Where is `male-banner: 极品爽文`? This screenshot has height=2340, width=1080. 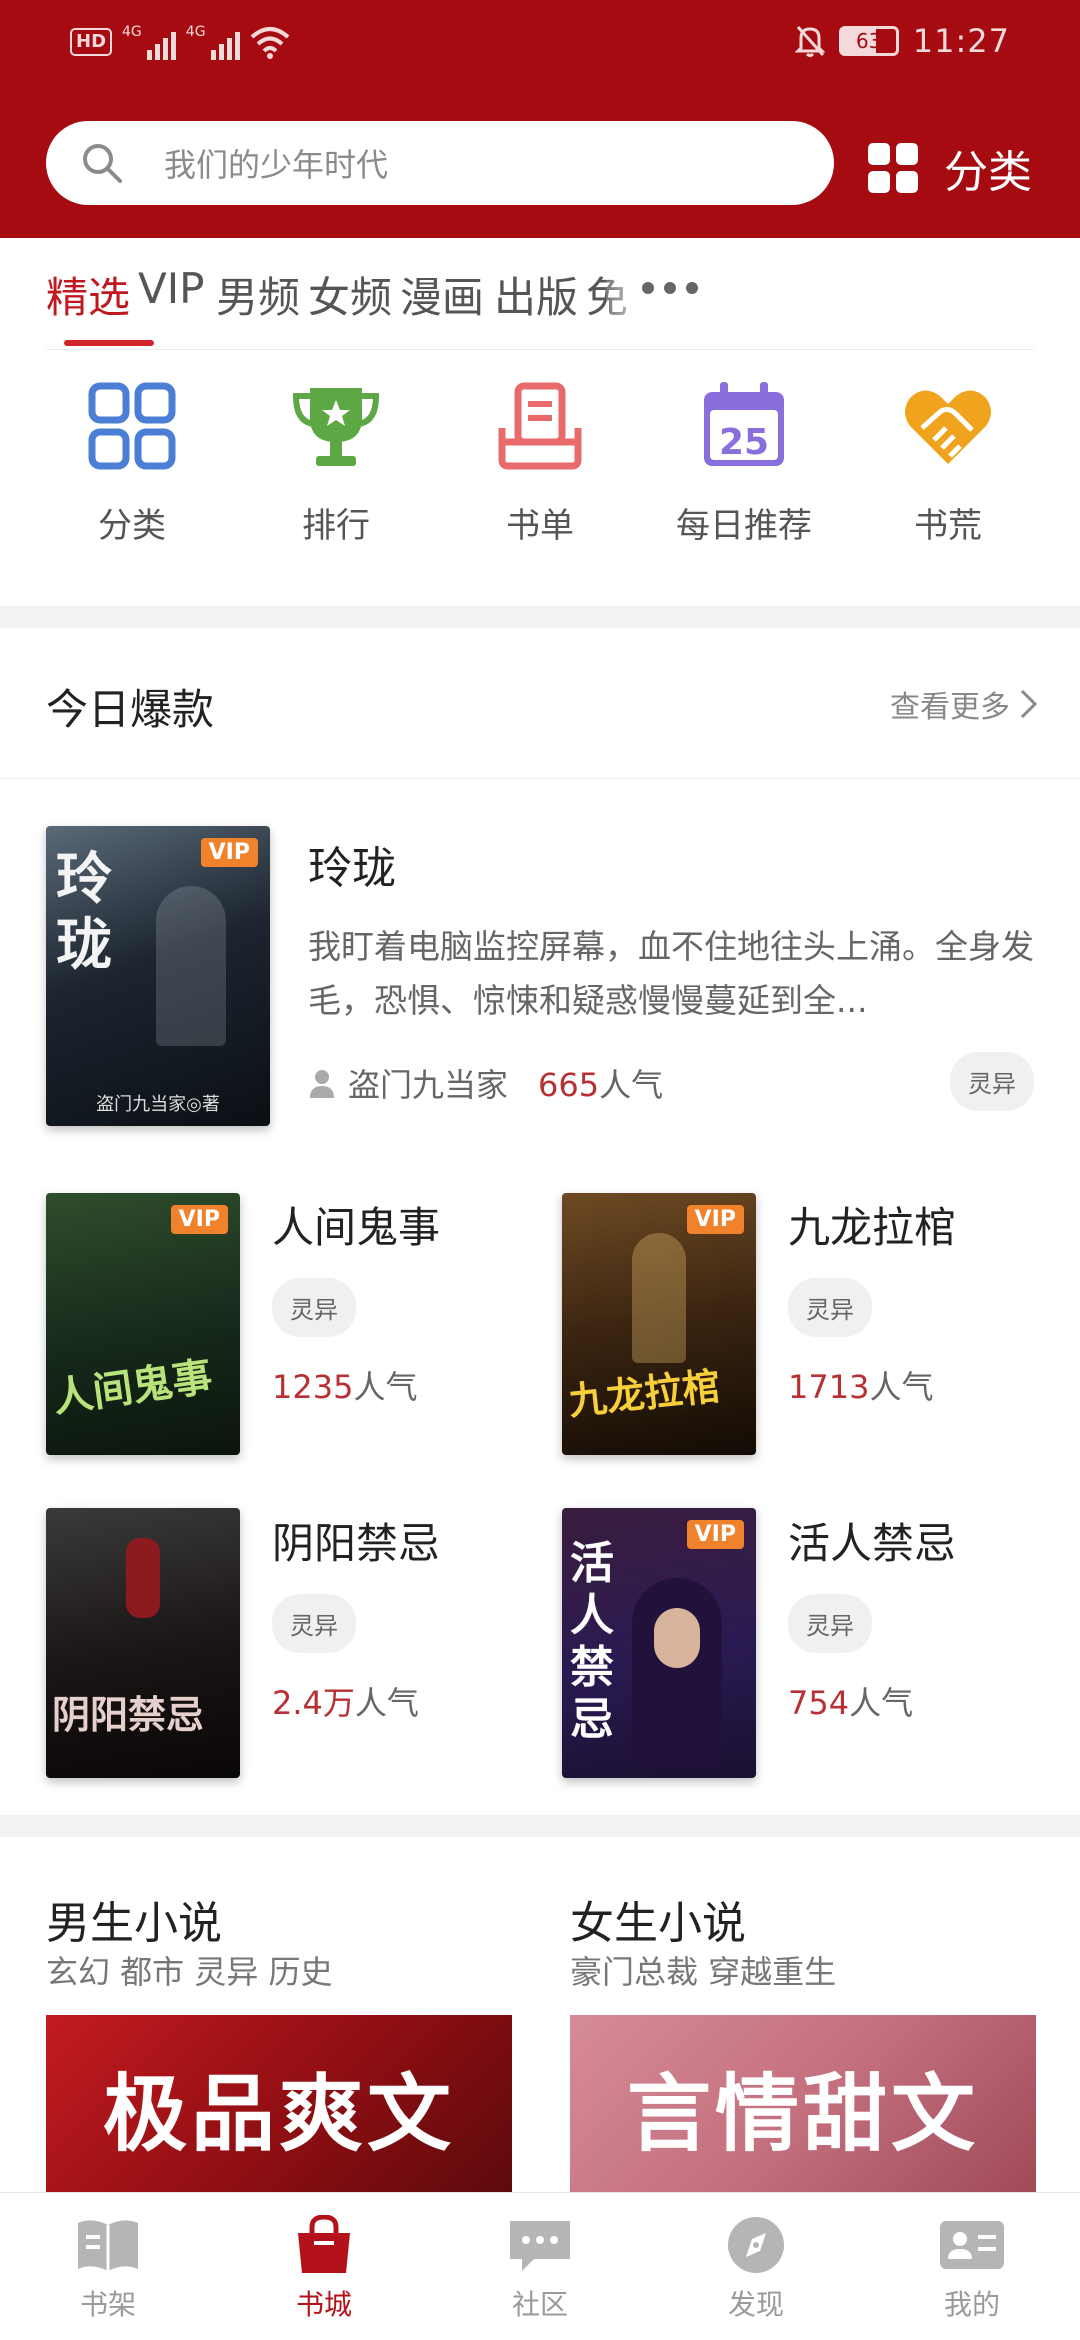 male-banner: 极品爽文 is located at coordinates (279, 2105).